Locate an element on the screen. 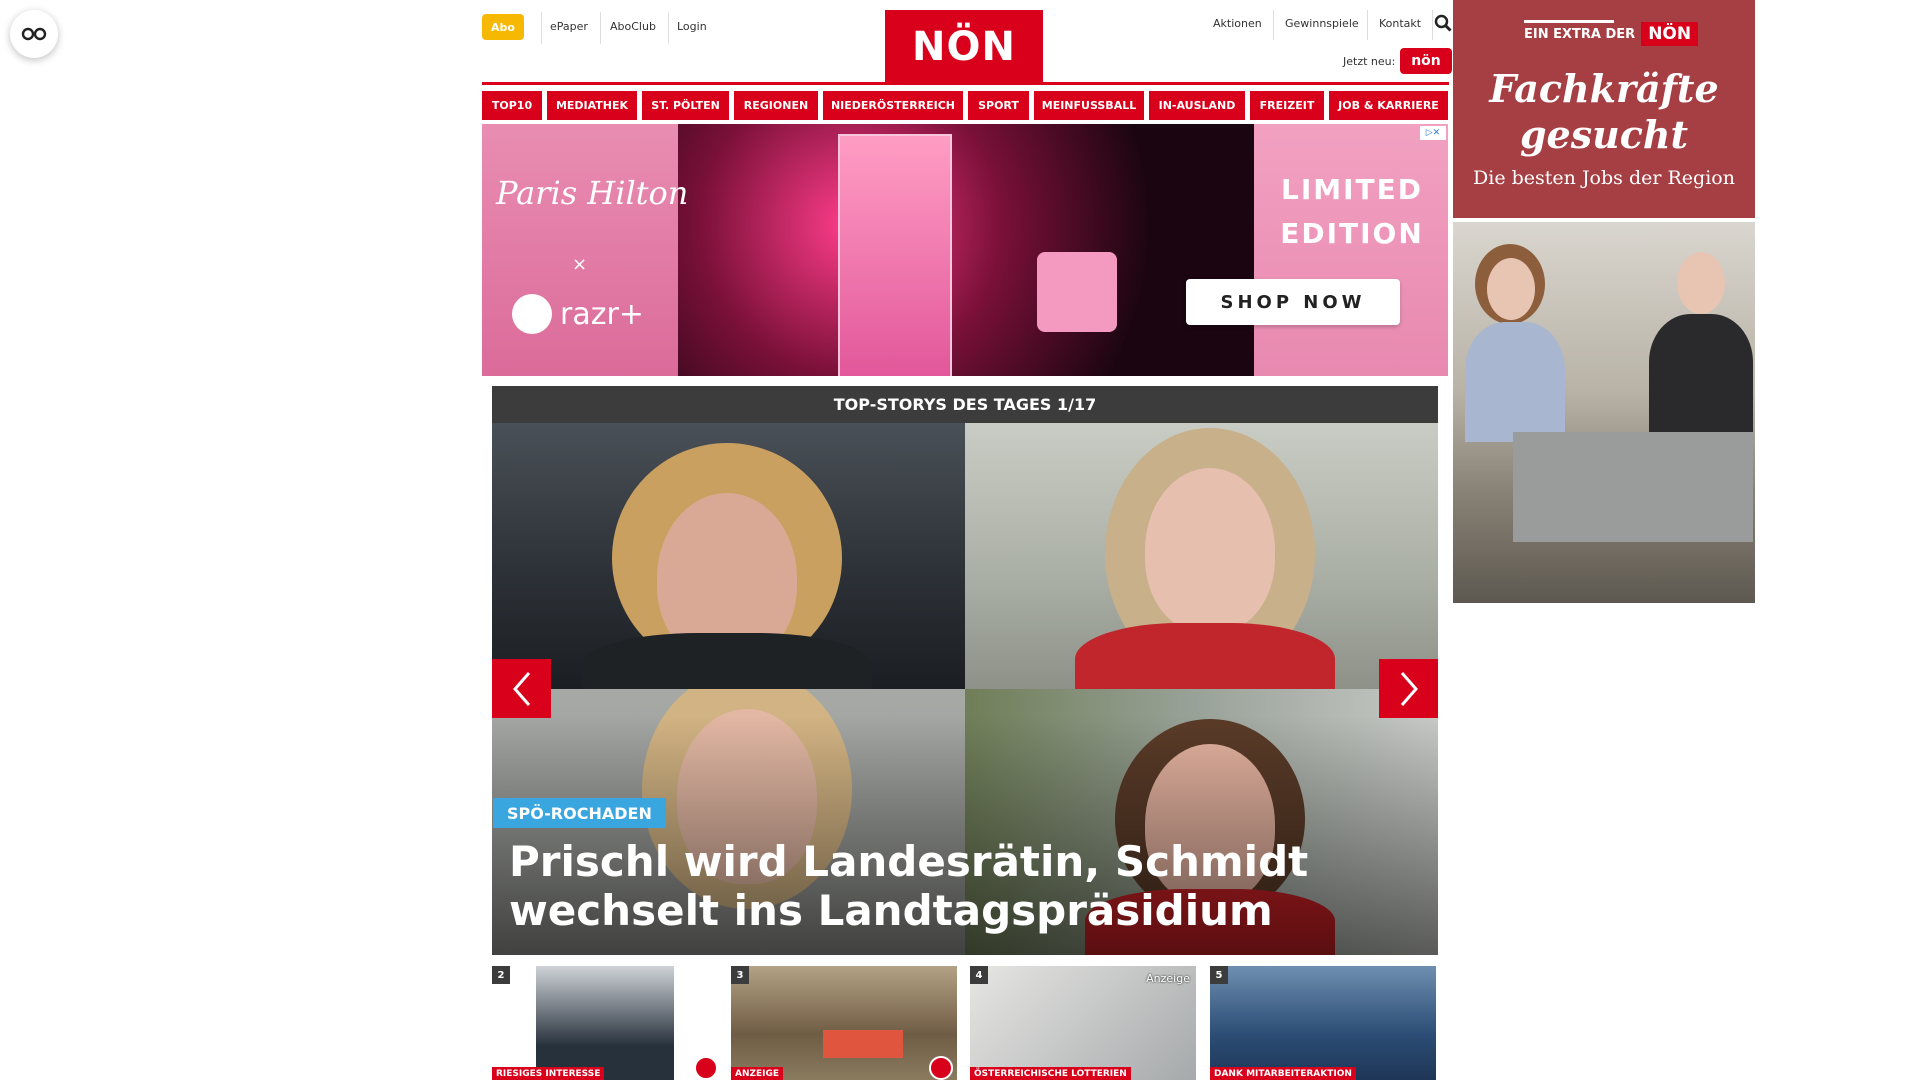 The width and height of the screenshot is (1920, 1080). login-link: Login is located at coordinates (692, 26).